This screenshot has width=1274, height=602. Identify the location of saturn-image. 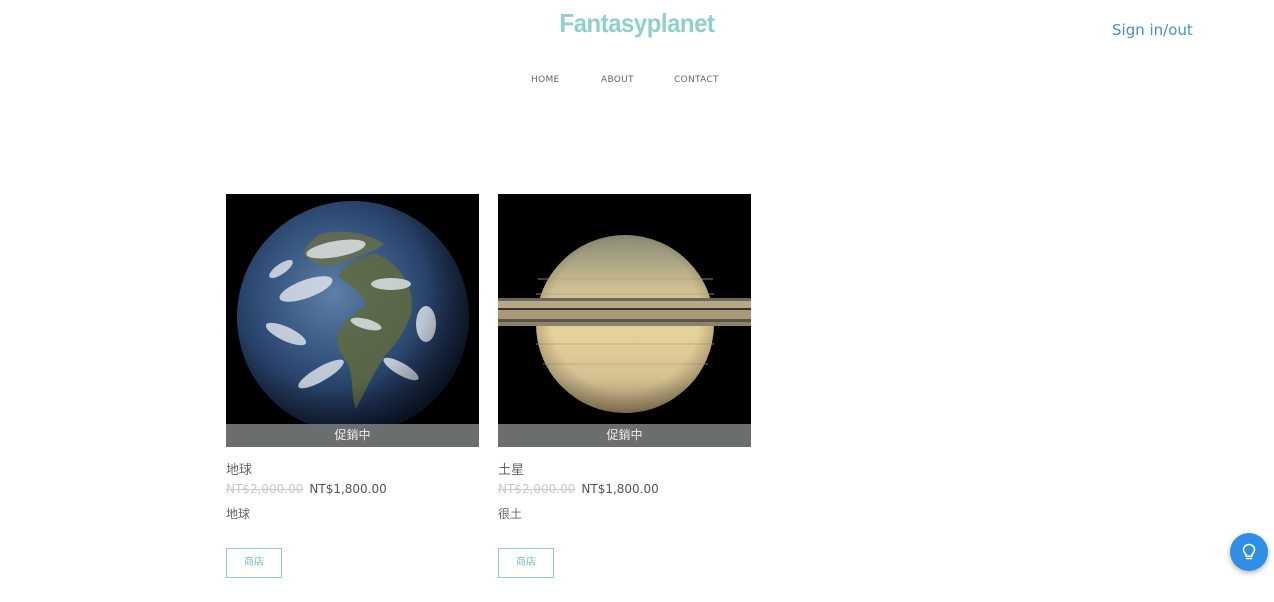
(624, 320).